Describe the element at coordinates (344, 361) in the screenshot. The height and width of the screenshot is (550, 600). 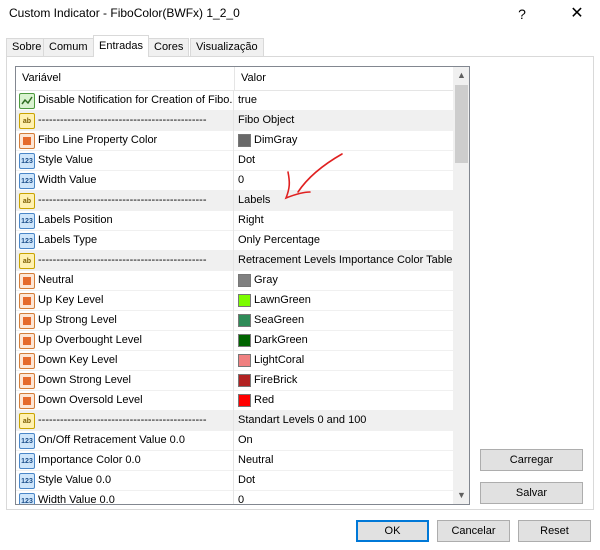
I see `value-cell: LightCoral` at that location.